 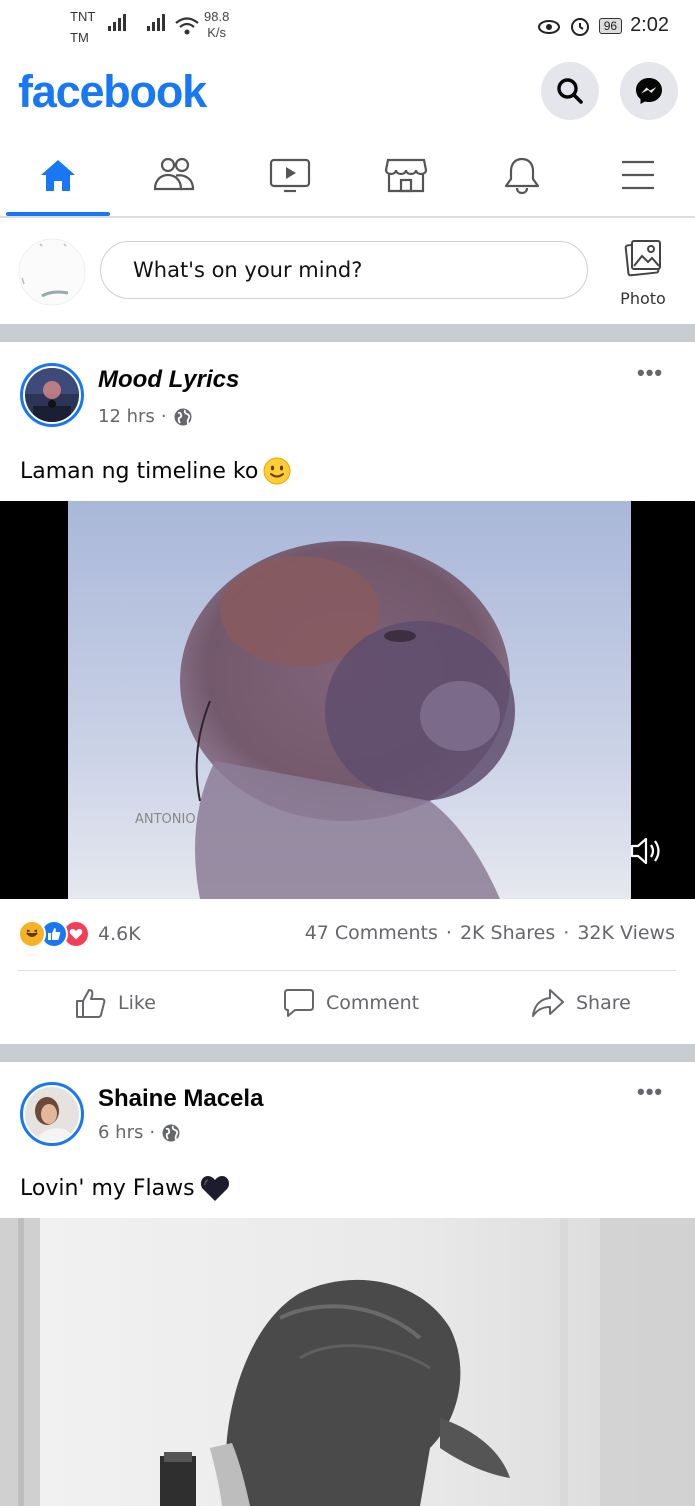 I want to click on photo-label: Photo, so click(x=643, y=298).